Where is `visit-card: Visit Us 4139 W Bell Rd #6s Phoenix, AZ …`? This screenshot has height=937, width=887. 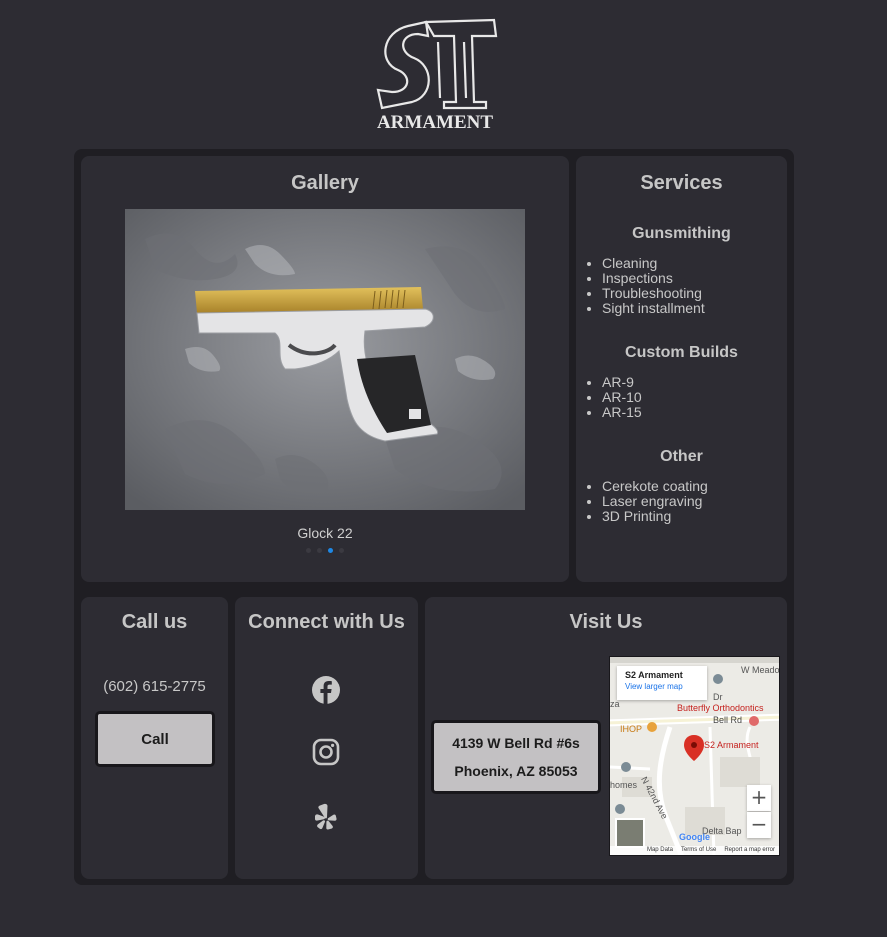 visit-card: Visit Us 4139 W Bell Rd #6s Phoenix, AZ … is located at coordinates (606, 738).